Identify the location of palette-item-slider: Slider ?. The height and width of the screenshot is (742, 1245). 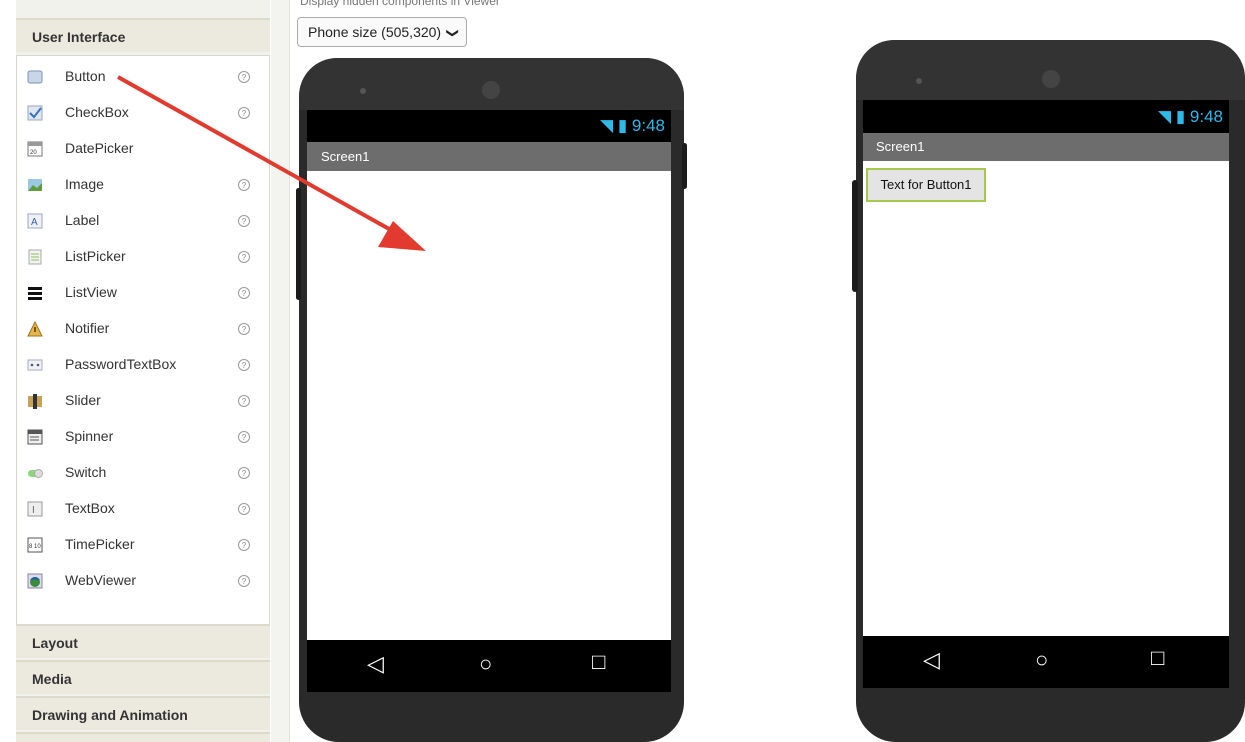
(143, 402).